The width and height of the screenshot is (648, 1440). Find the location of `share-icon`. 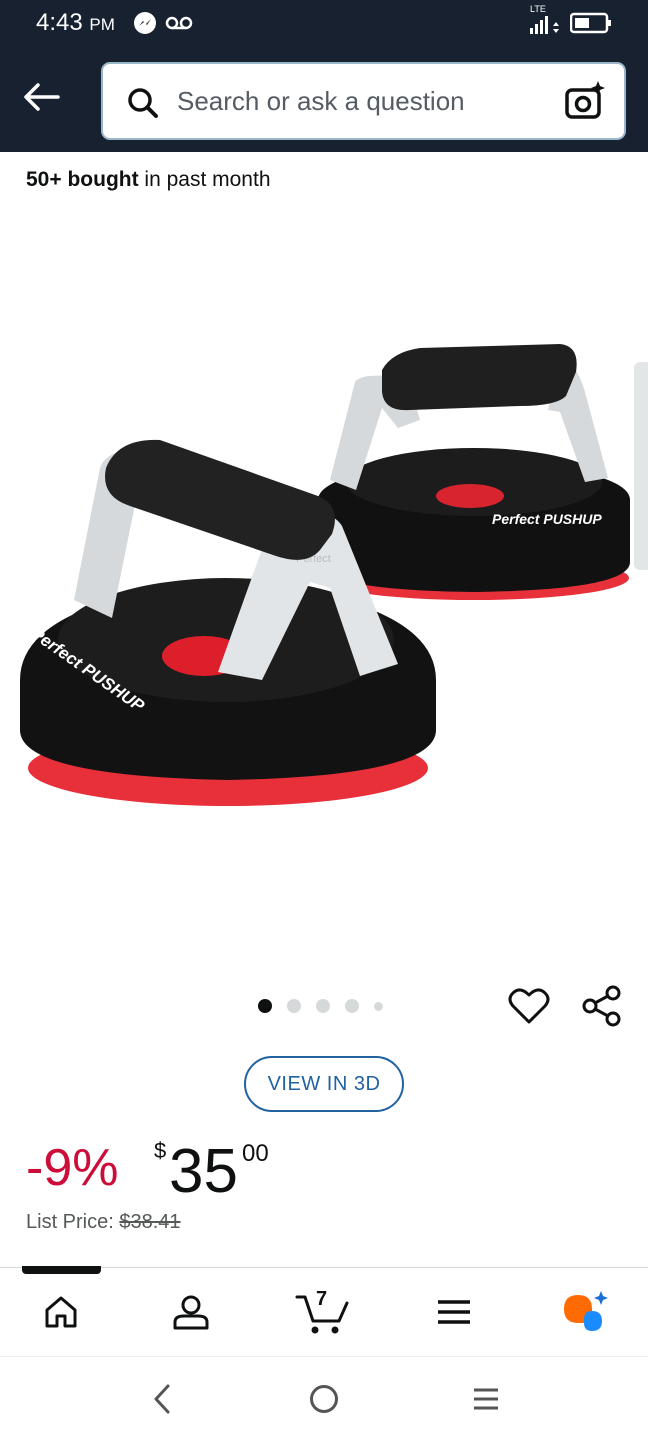

share-icon is located at coordinates (601, 1006).